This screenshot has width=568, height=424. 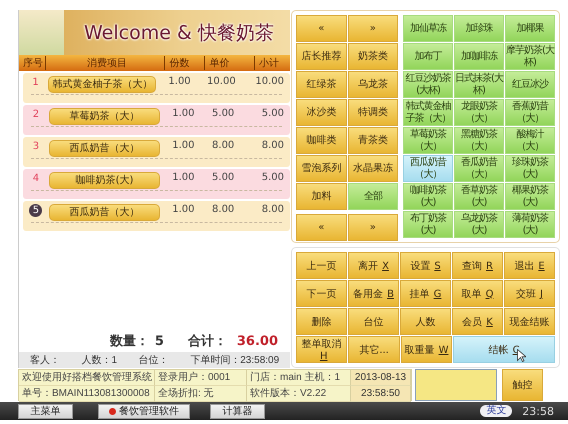 What do you see at coordinates (35, 210) in the screenshot?
I see `row-number: 5` at bounding box center [35, 210].